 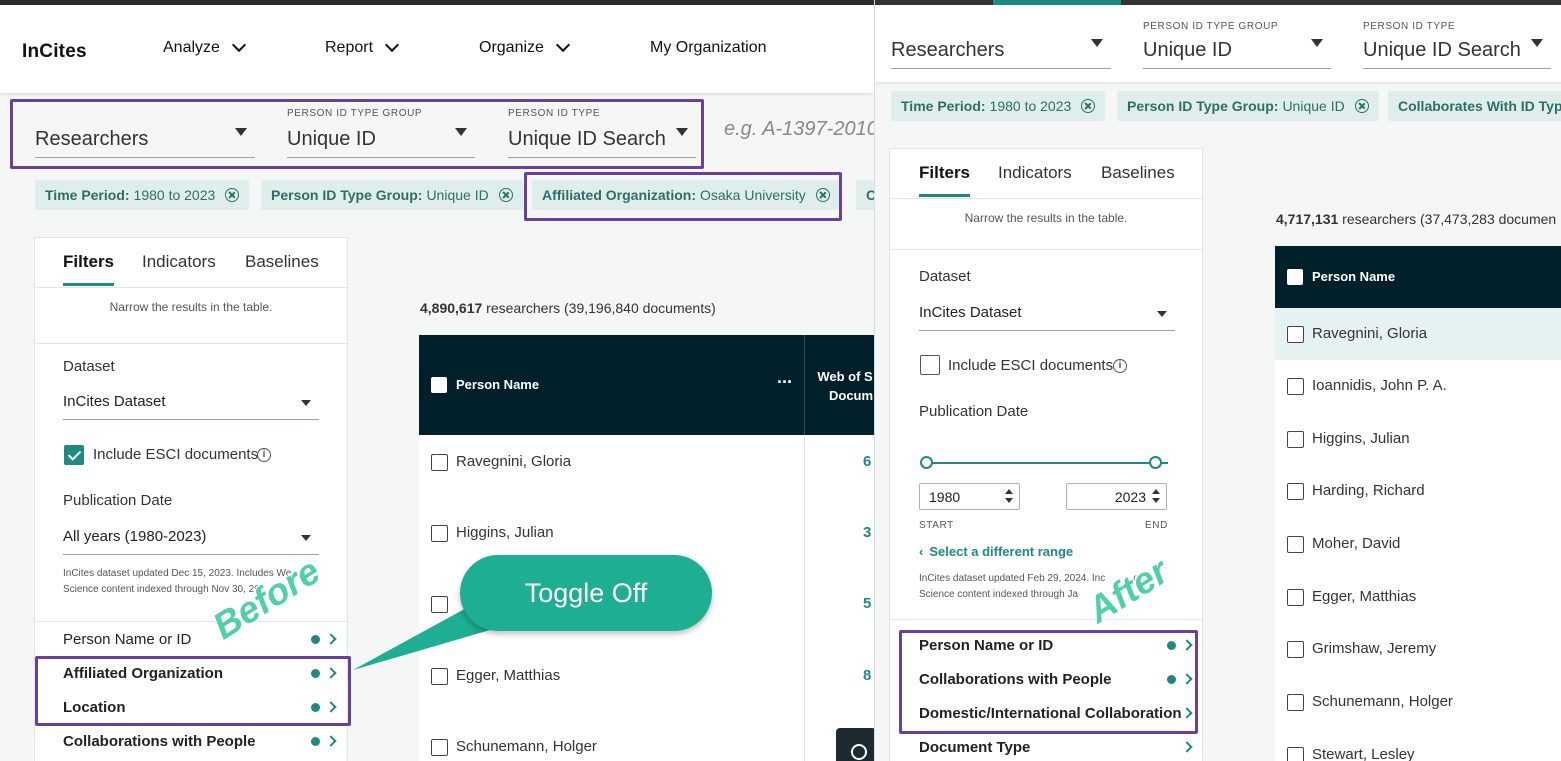 What do you see at coordinates (799, 129) in the screenshot?
I see `search-input: e.g. A-1397-2010` at bounding box center [799, 129].